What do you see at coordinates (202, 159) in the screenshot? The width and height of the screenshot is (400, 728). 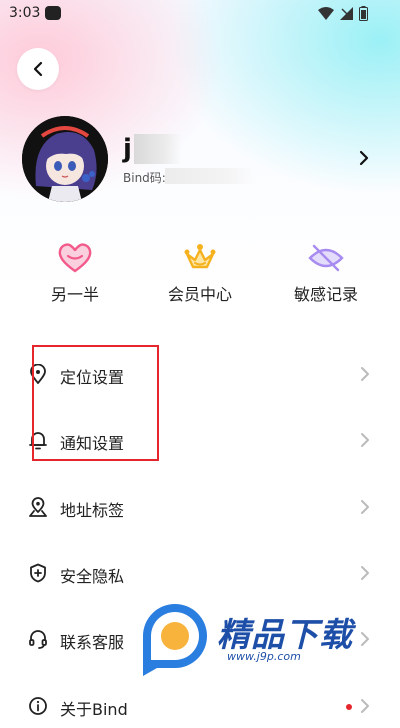 I see `profile-card: j Bind码:` at bounding box center [202, 159].